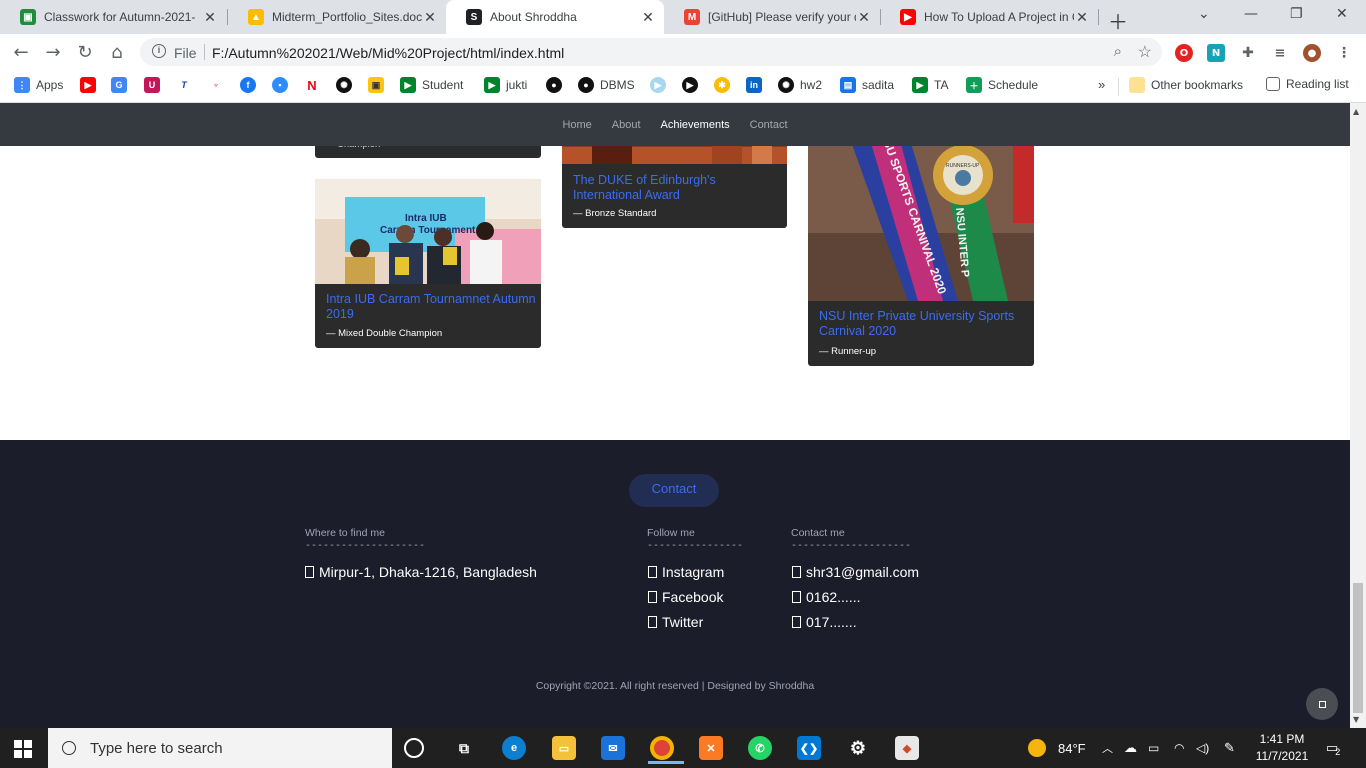  Describe the element at coordinates (675, 622) in the screenshot. I see `social-twitter-link: Twitter` at that location.